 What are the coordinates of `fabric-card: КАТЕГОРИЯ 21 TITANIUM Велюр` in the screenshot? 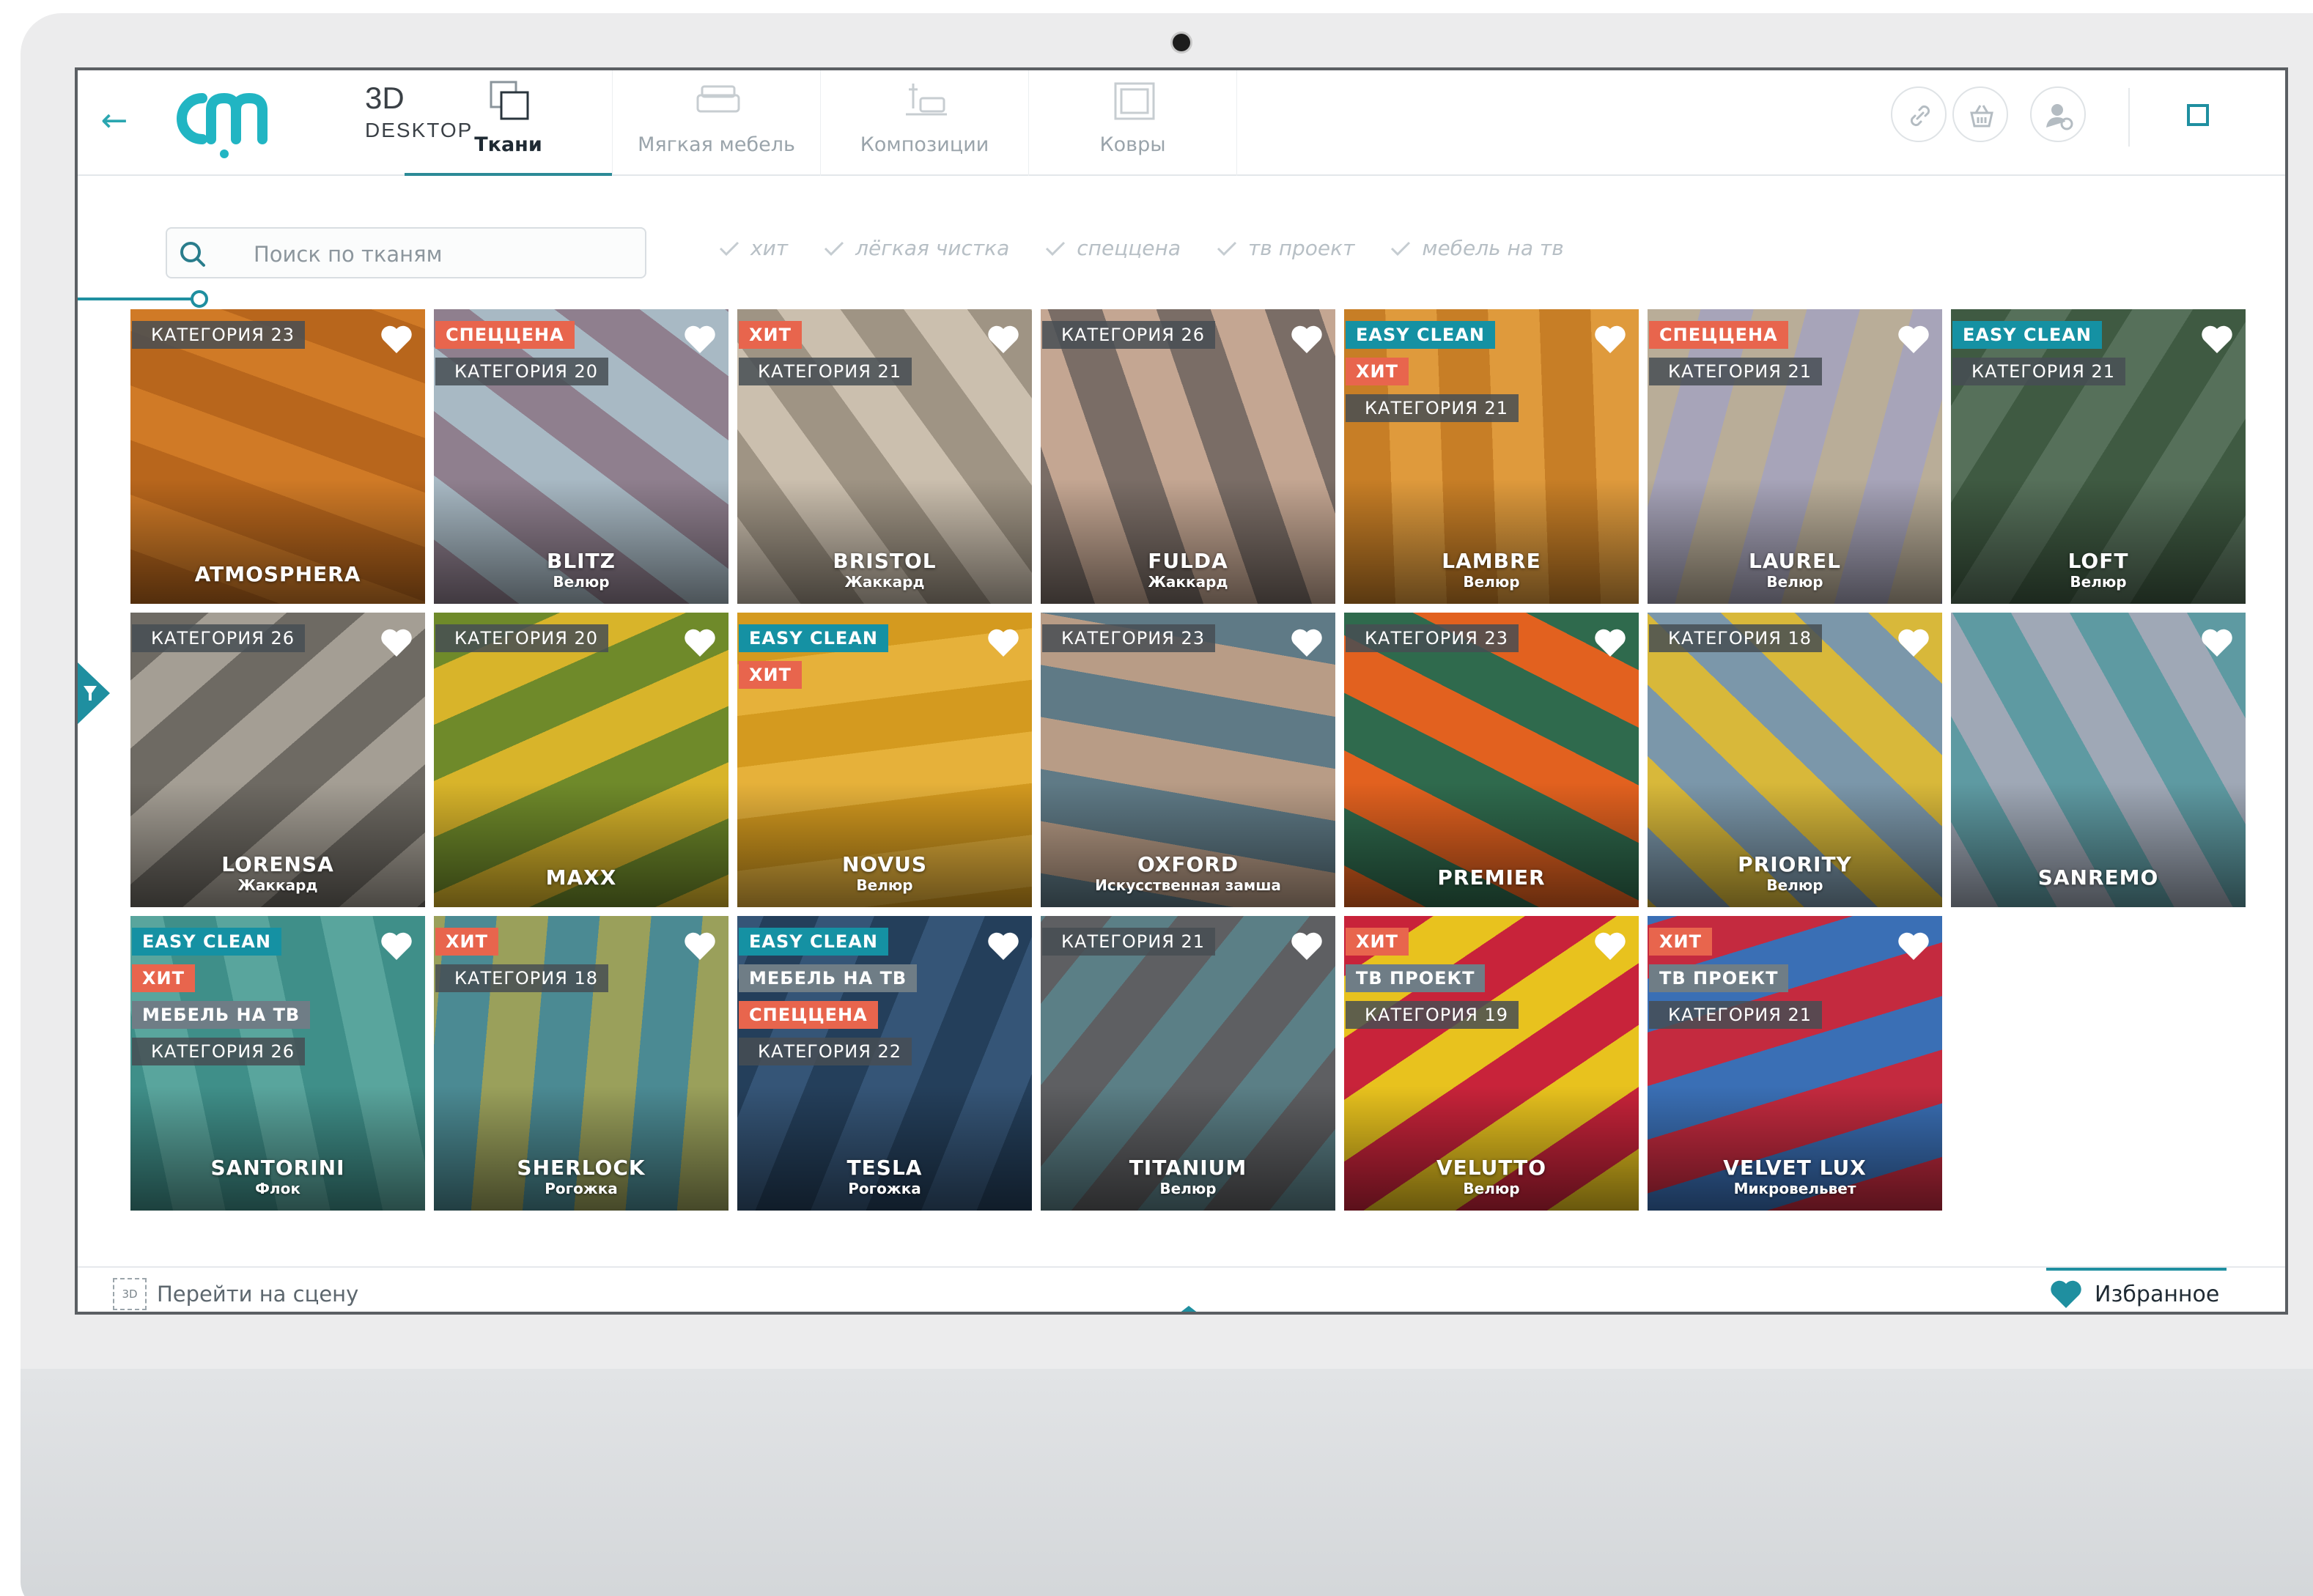 It's located at (1188, 1063).